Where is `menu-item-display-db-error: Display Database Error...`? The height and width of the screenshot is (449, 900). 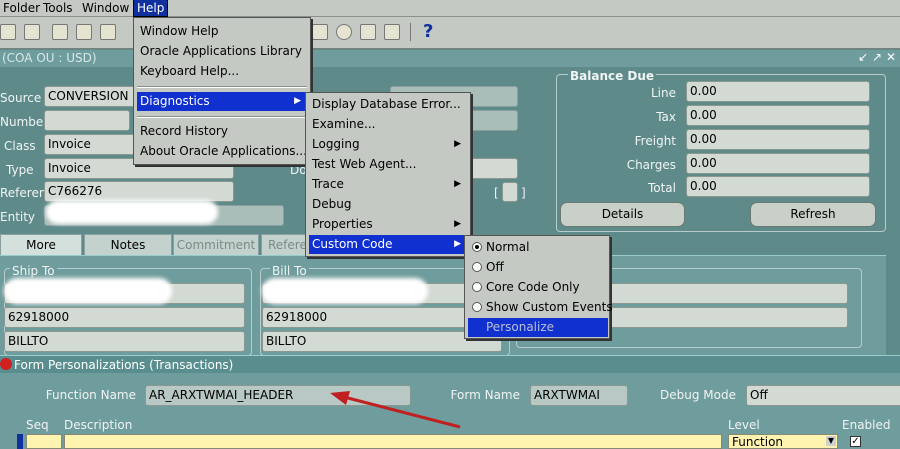
menu-item-display-db-error: Display Database Error... is located at coordinates (388, 104).